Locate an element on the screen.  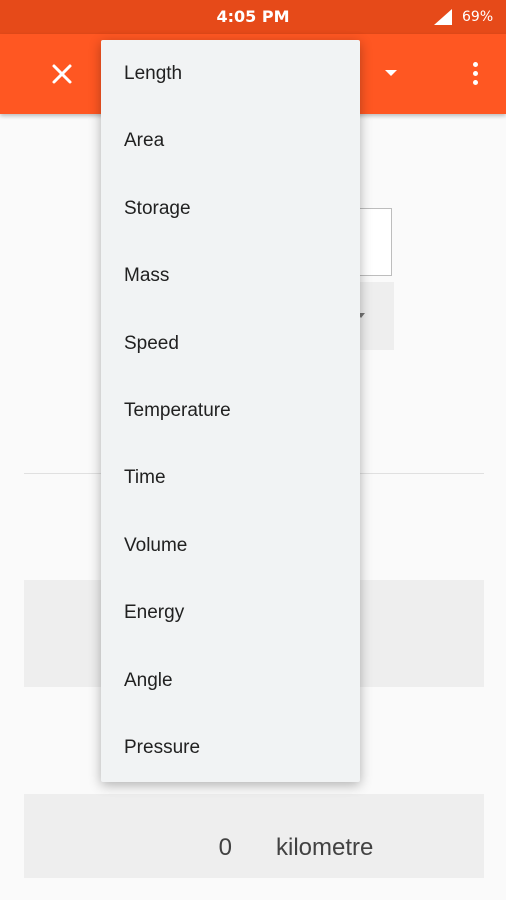
menu-item-angle: Angle is located at coordinates (230, 680).